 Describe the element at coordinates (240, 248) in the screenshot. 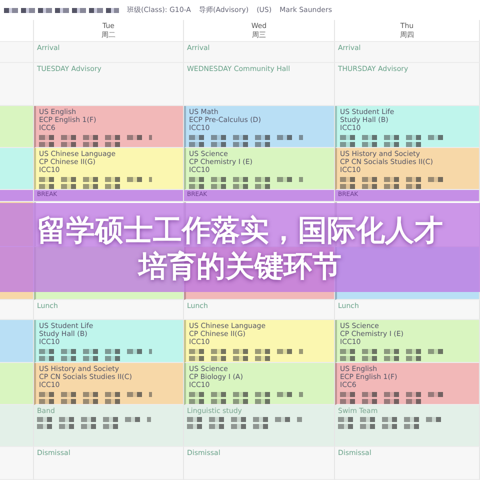

I see `banner-title: 留学硕士工作落实，国际化人才培育的关键环节` at that location.